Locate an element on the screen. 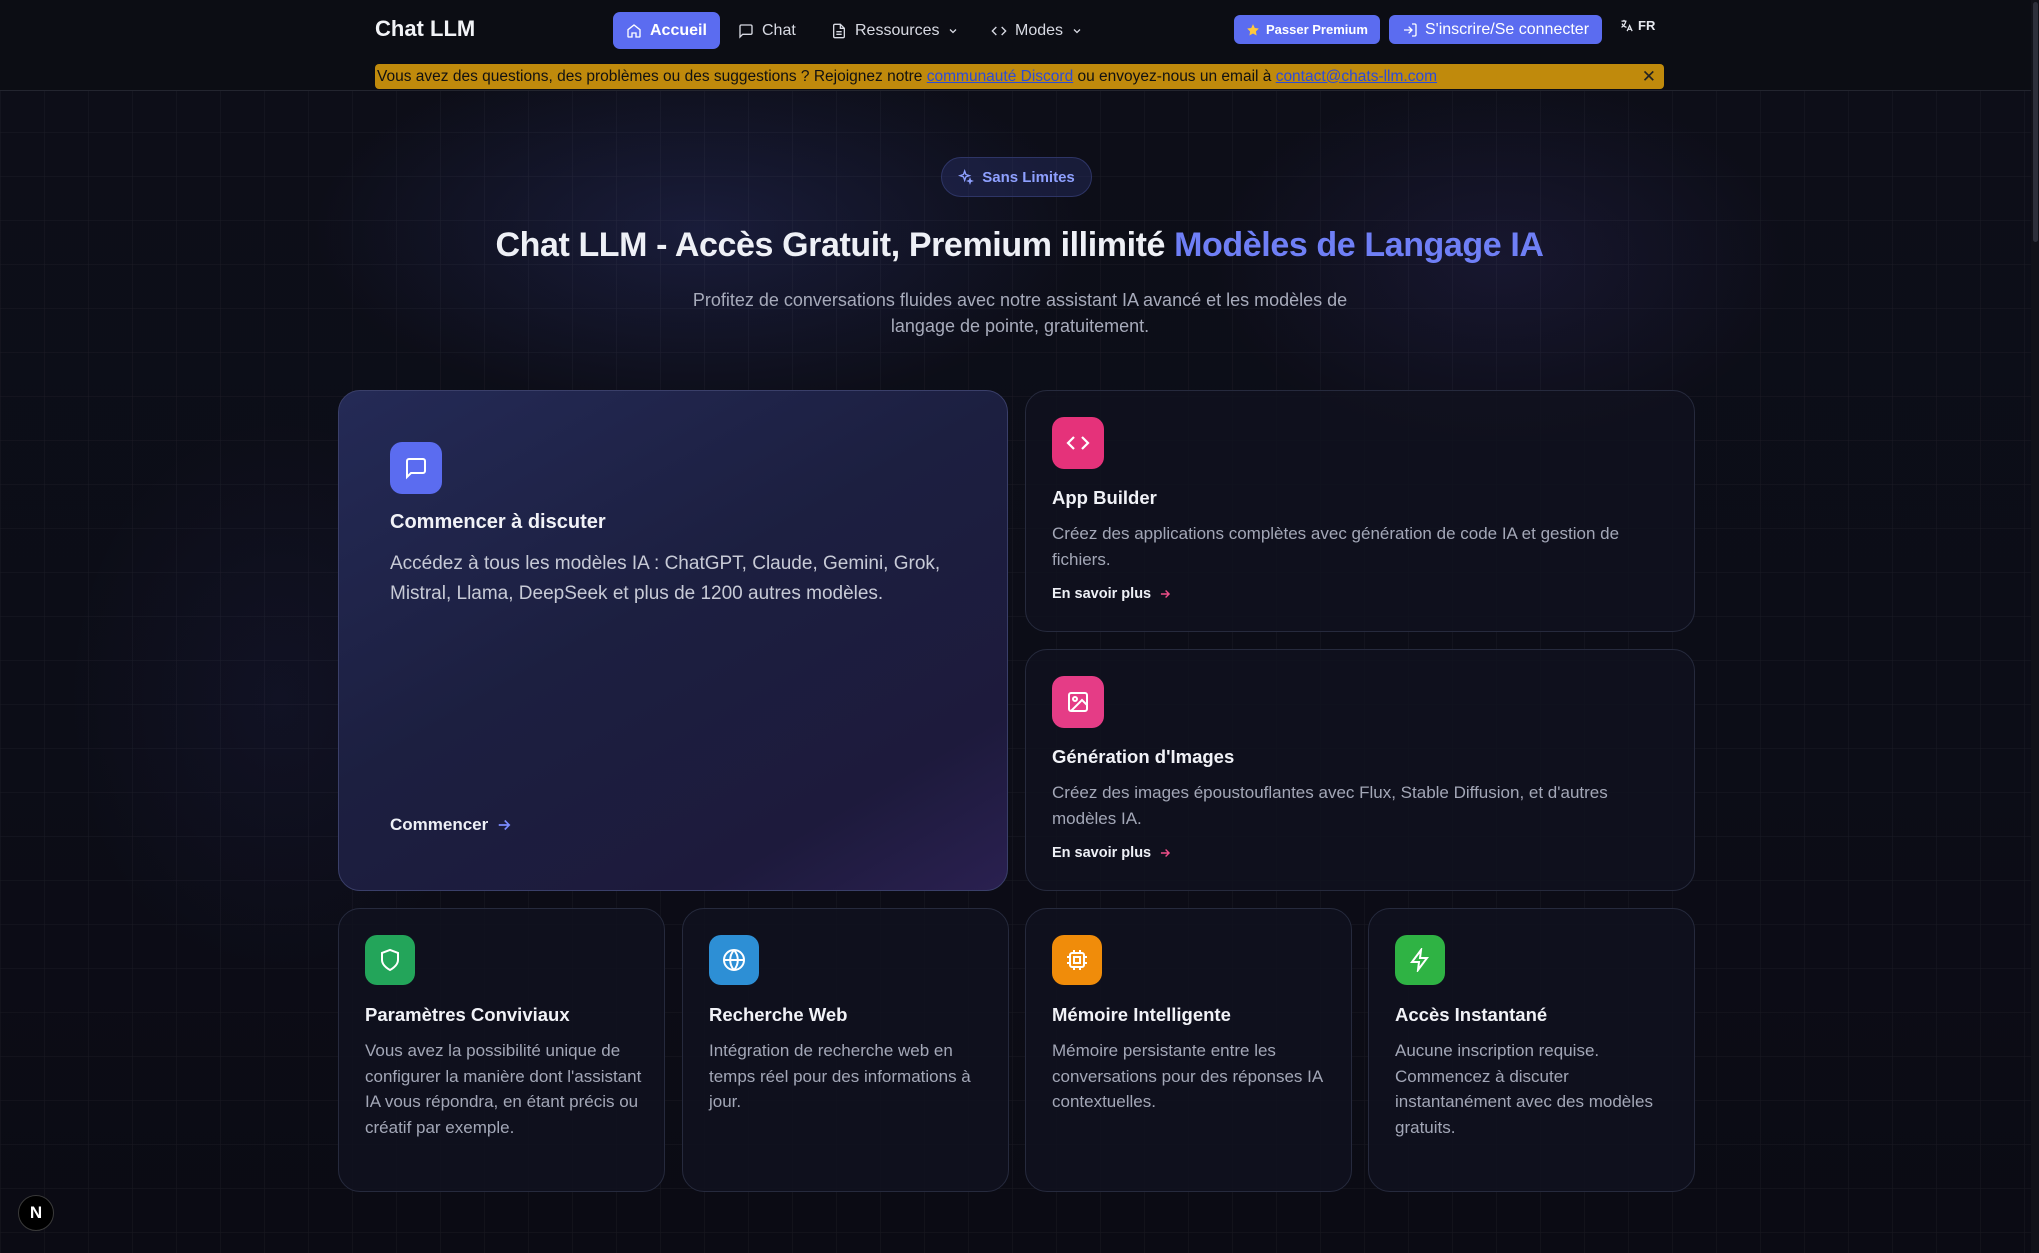 This screenshot has height=1253, width=2039. nav-item-label: Modes is located at coordinates (1039, 30).